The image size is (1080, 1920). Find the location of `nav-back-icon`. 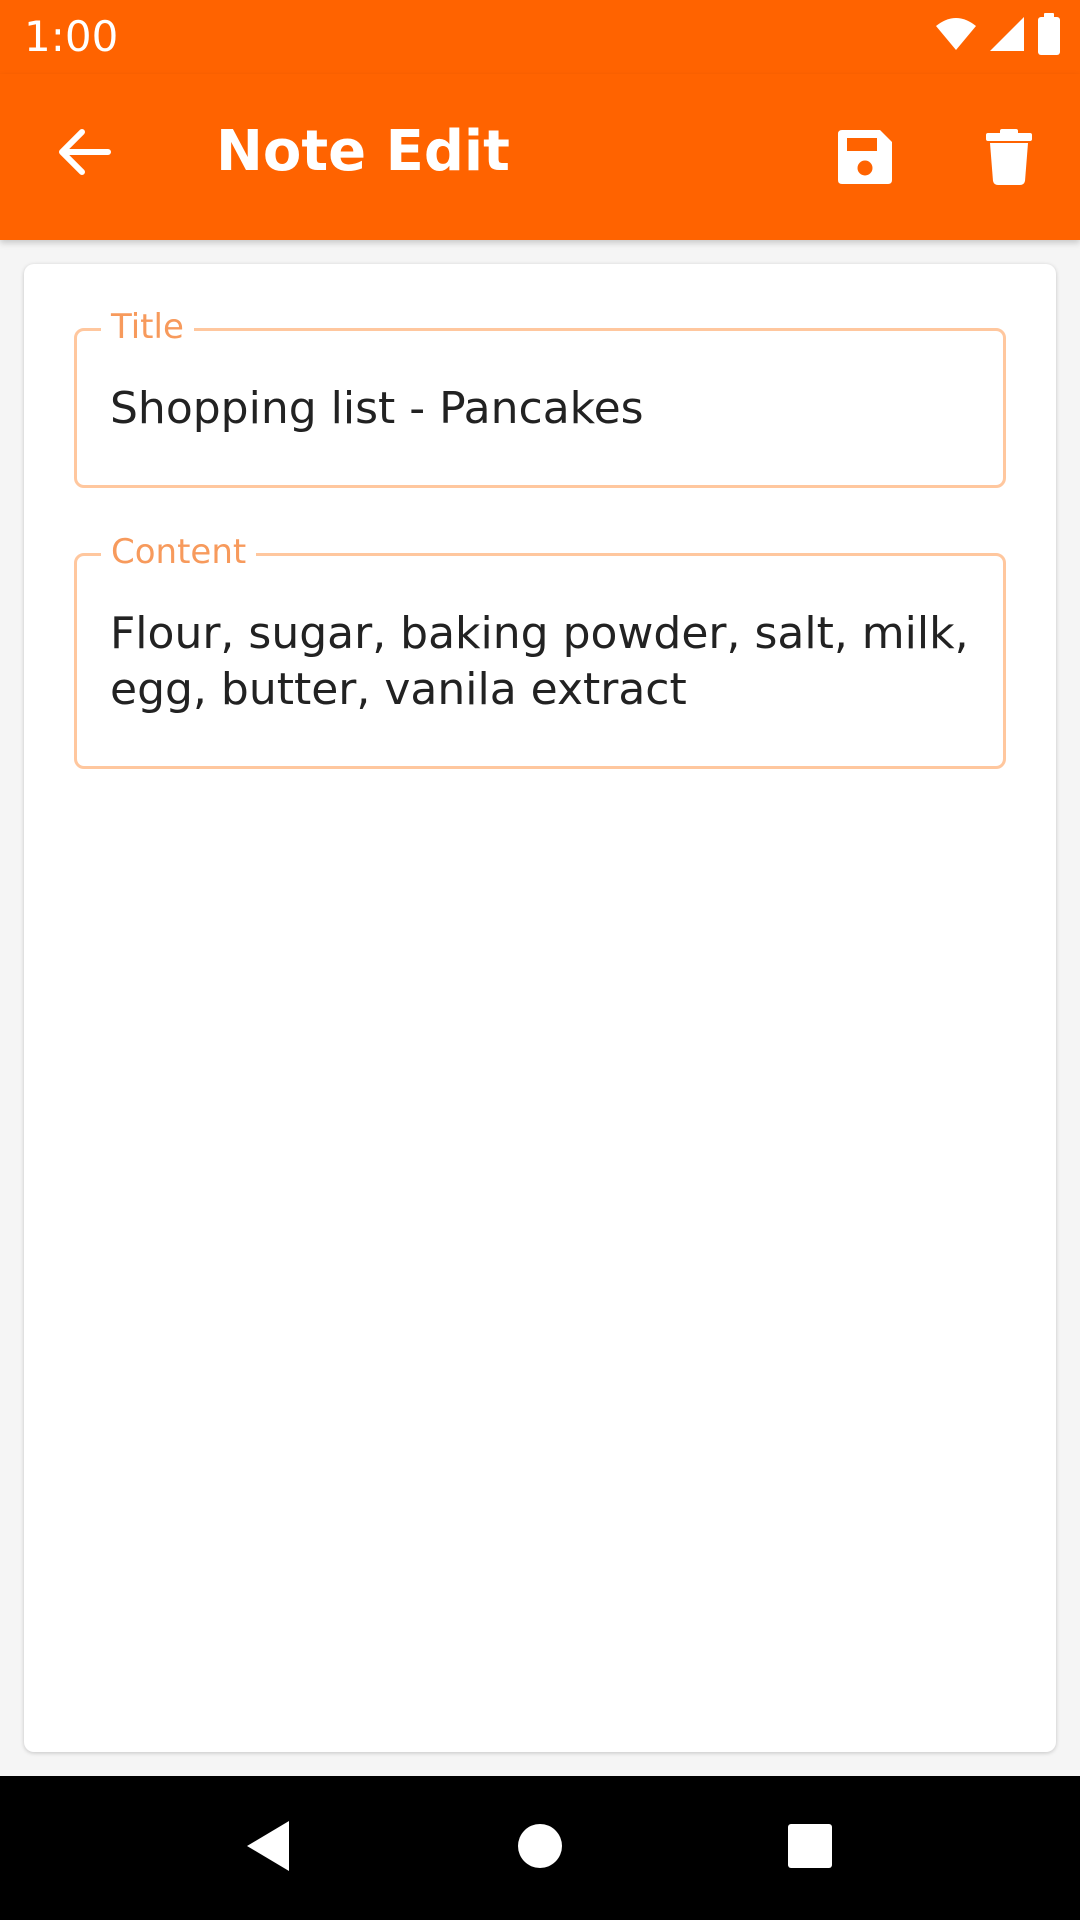

nav-back-icon is located at coordinates (268, 1848).